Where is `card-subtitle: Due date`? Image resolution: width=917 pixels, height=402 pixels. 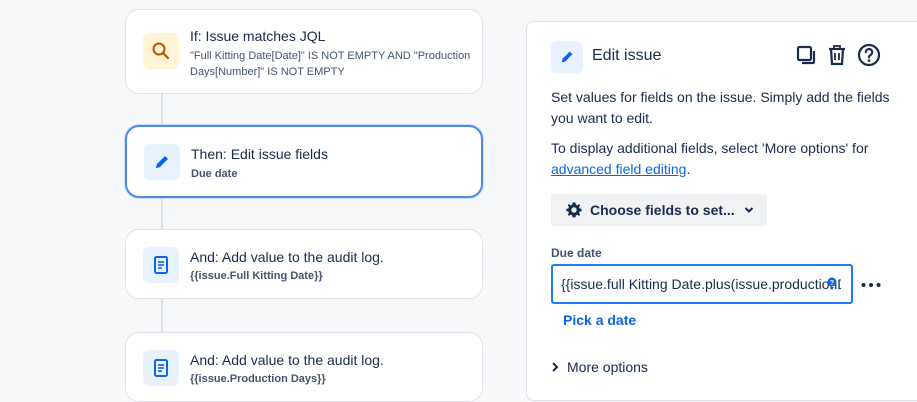
card-subtitle: Due date is located at coordinates (214, 174).